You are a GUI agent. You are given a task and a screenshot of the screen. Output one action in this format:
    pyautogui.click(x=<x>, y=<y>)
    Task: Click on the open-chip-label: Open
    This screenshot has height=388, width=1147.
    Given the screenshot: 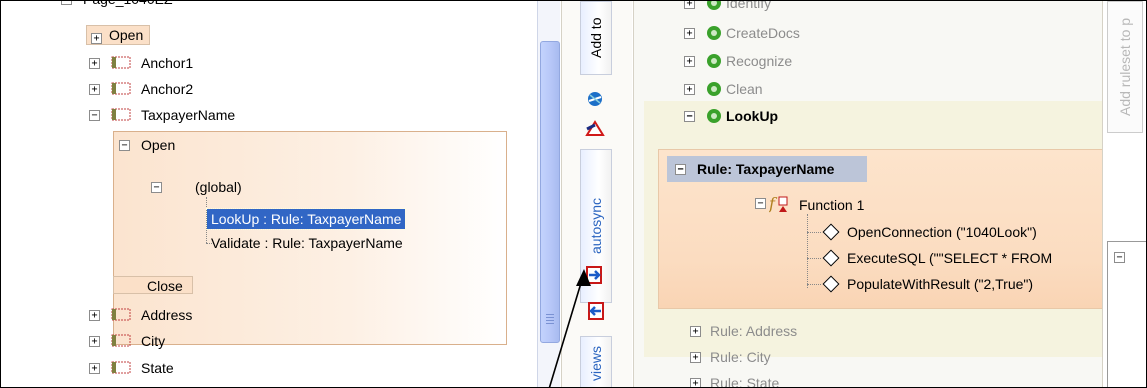 What is the action you would take?
    pyautogui.click(x=126, y=35)
    